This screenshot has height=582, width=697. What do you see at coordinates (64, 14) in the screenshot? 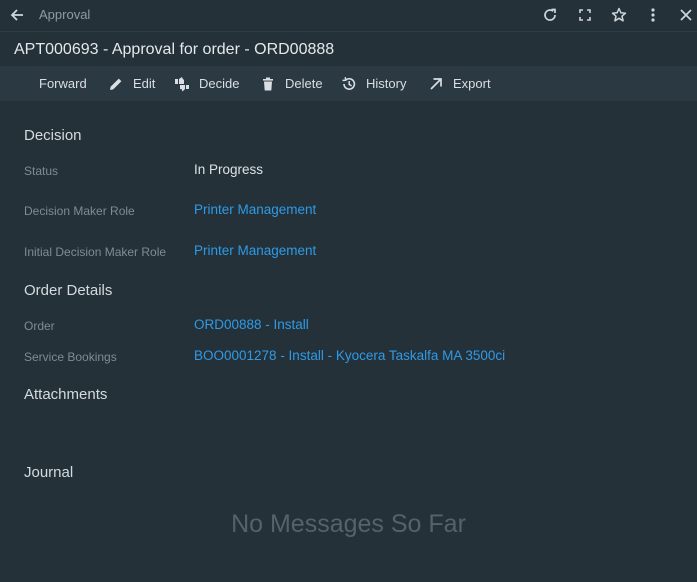
I see `breadcrumb: Approval` at bounding box center [64, 14].